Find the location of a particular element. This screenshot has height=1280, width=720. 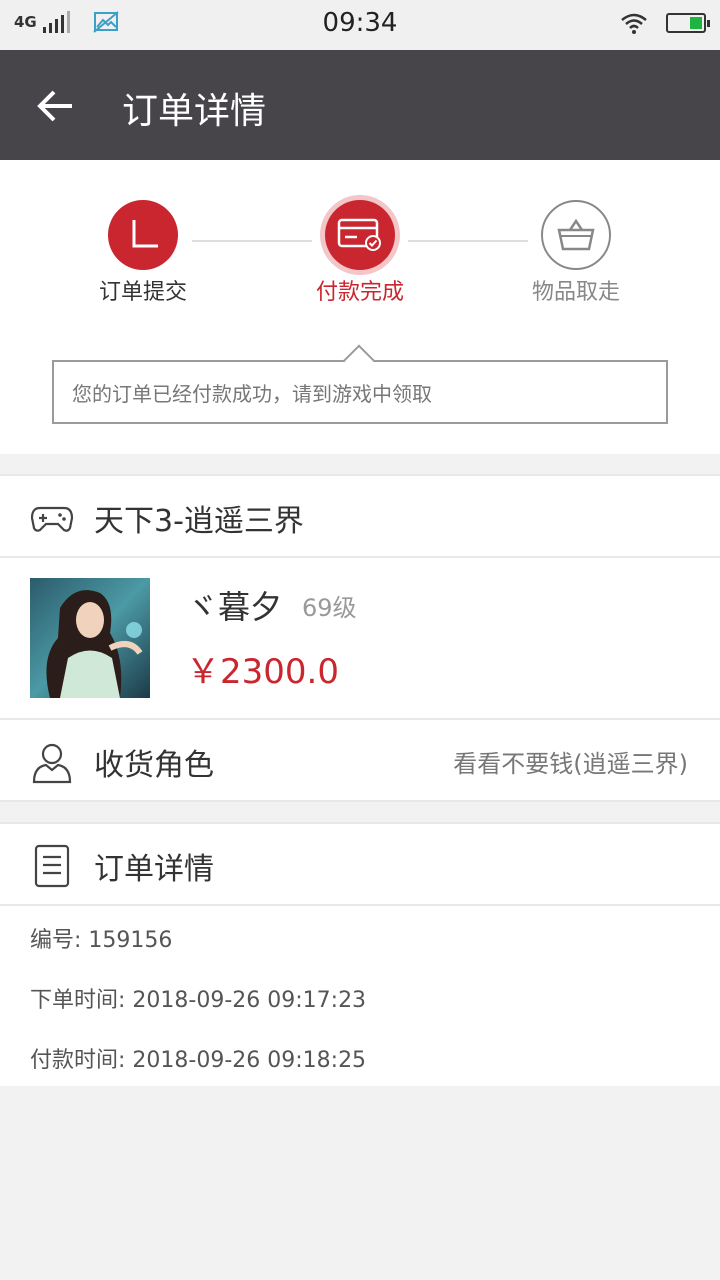

document-icon is located at coordinates (52, 866).